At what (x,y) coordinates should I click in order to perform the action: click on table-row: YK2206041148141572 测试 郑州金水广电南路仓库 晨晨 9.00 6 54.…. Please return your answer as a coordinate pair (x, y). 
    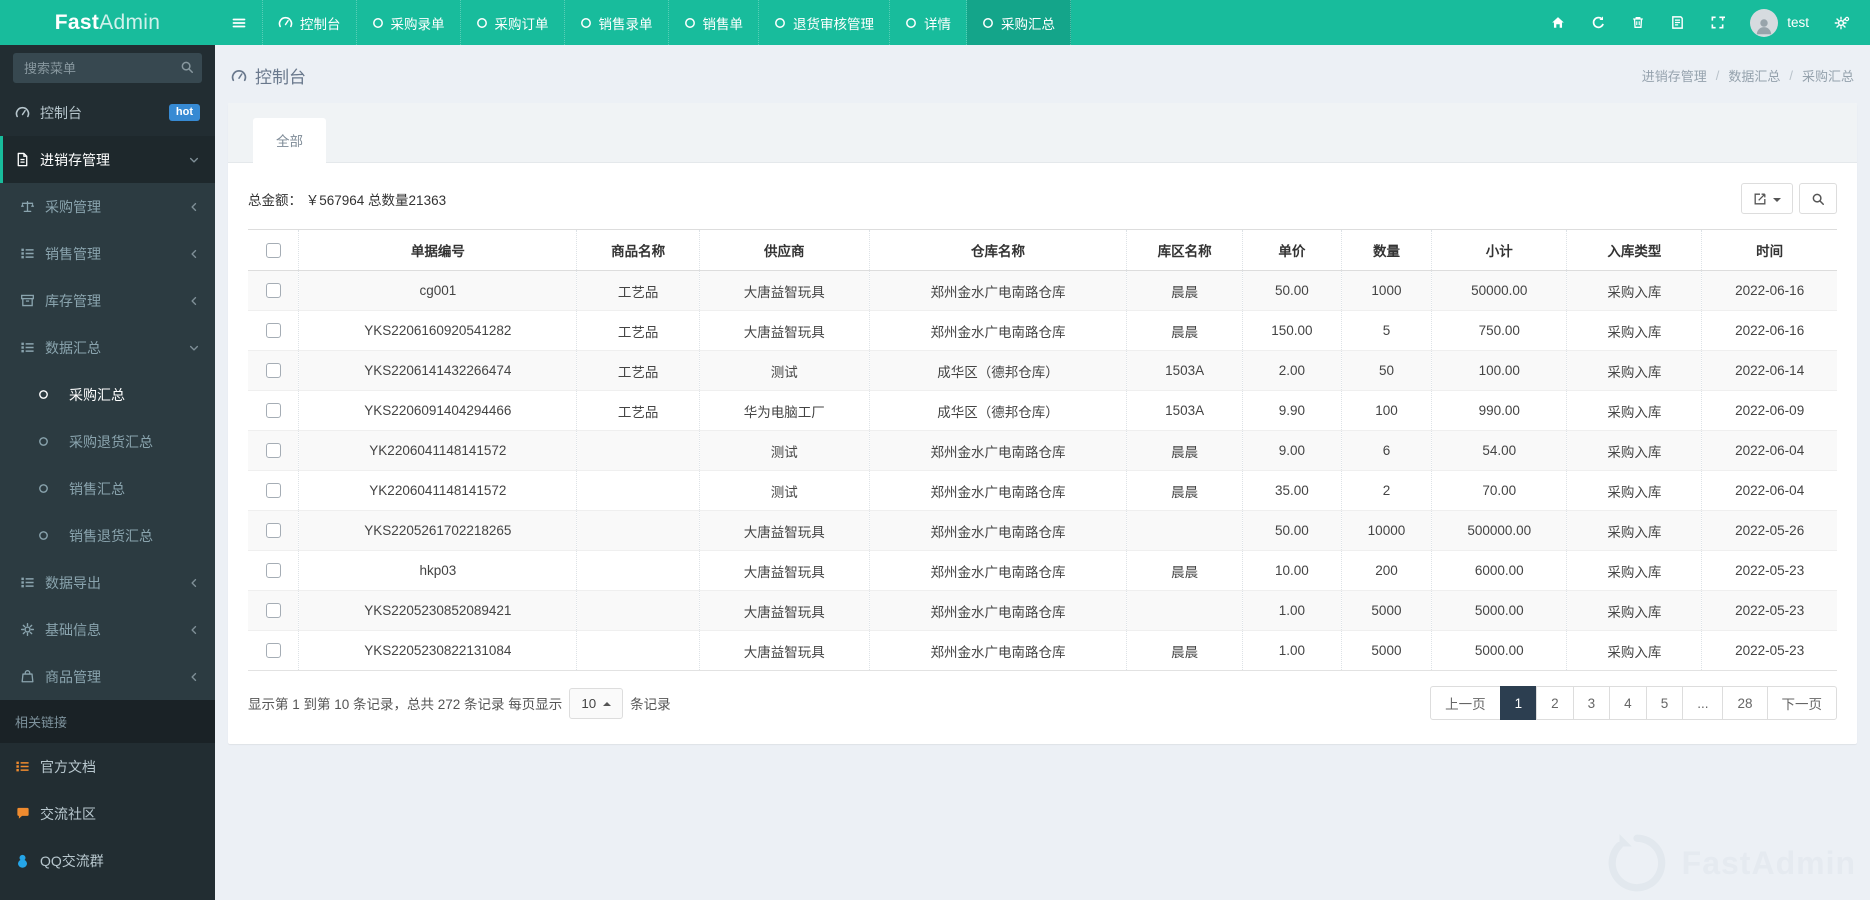
    Looking at the image, I should click on (1042, 450).